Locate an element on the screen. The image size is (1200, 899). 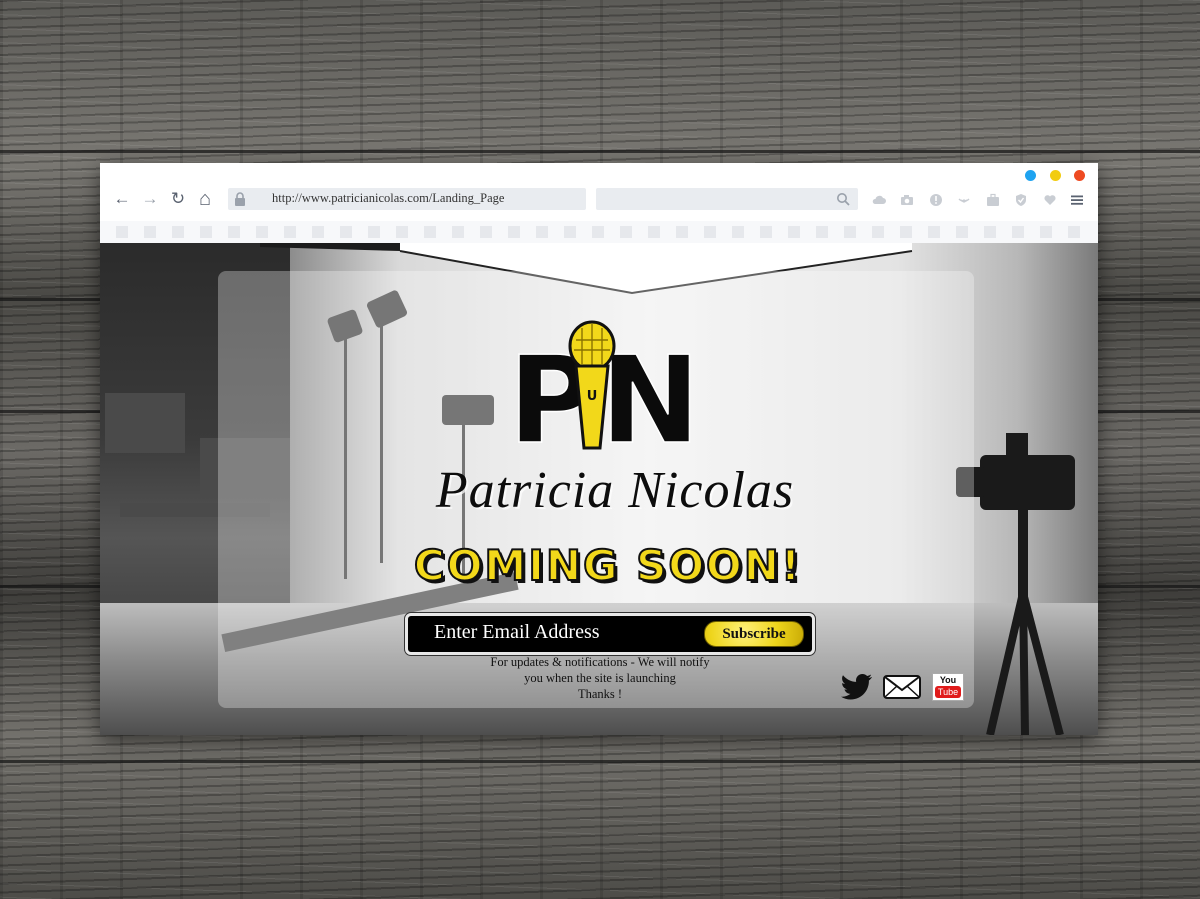
broadcast-icon is located at coordinates (964, 200).